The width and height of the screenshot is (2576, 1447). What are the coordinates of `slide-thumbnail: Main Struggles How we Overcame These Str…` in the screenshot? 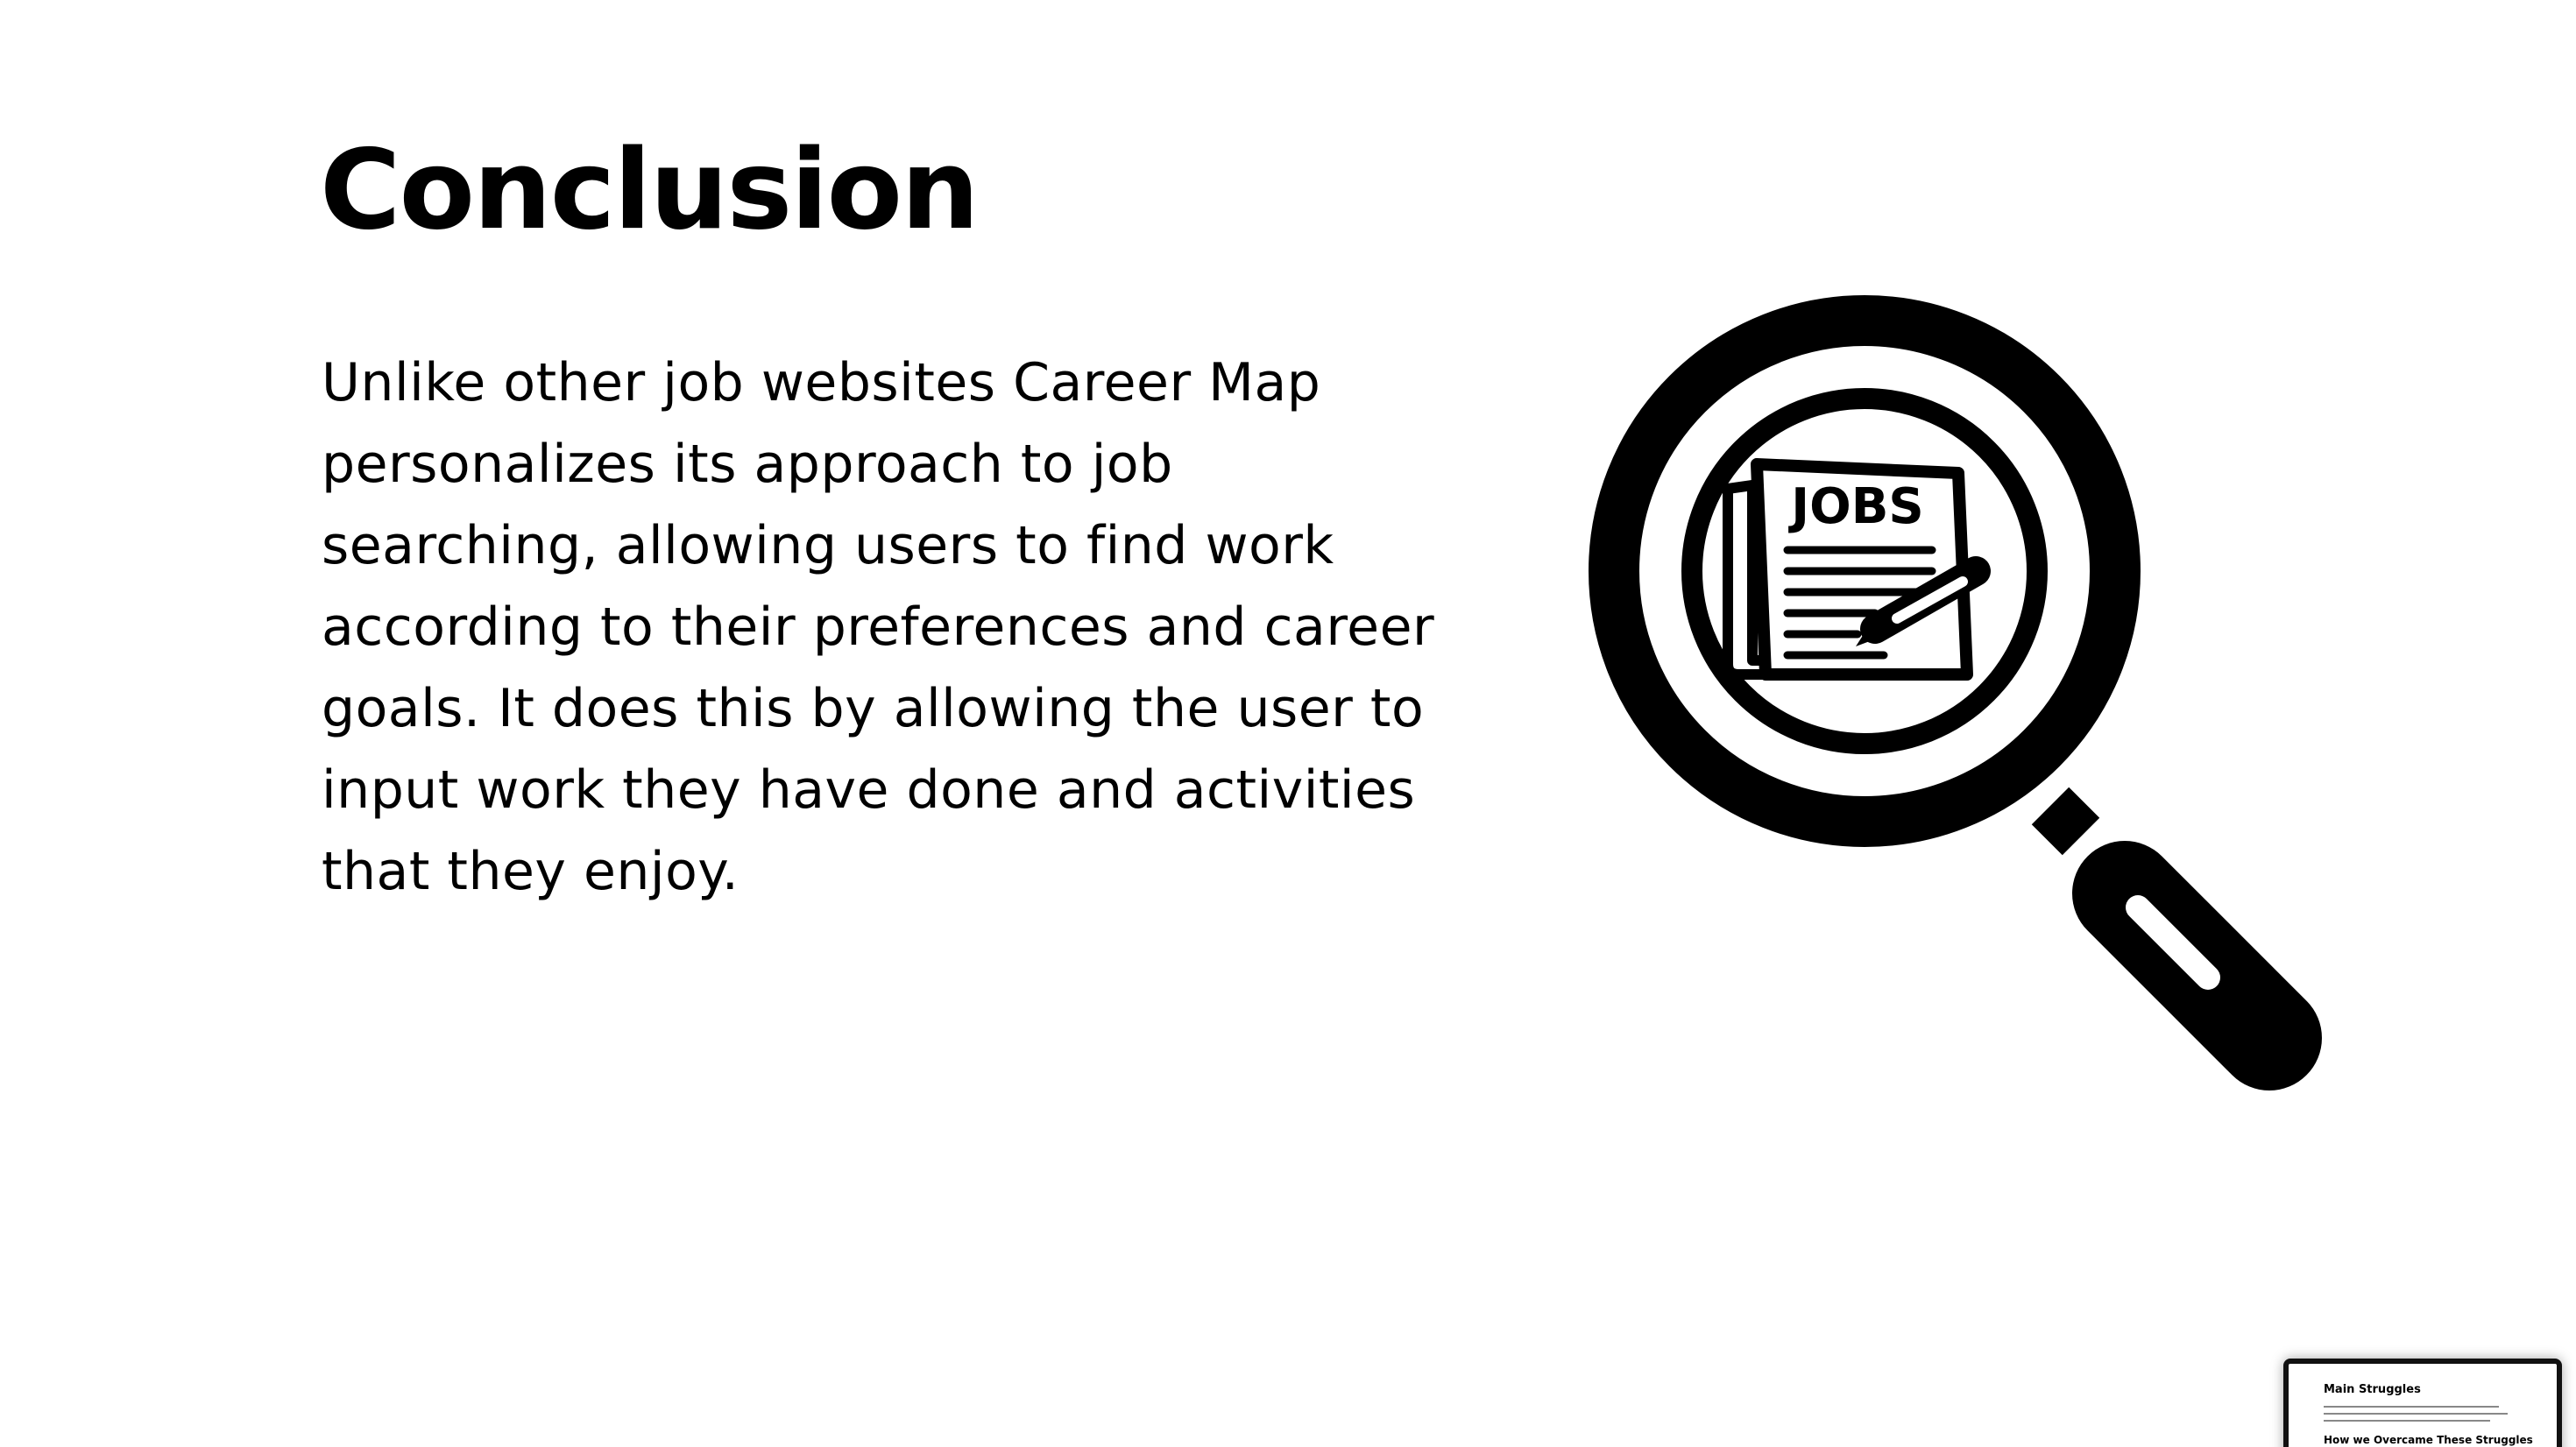 It's located at (2422, 1403).